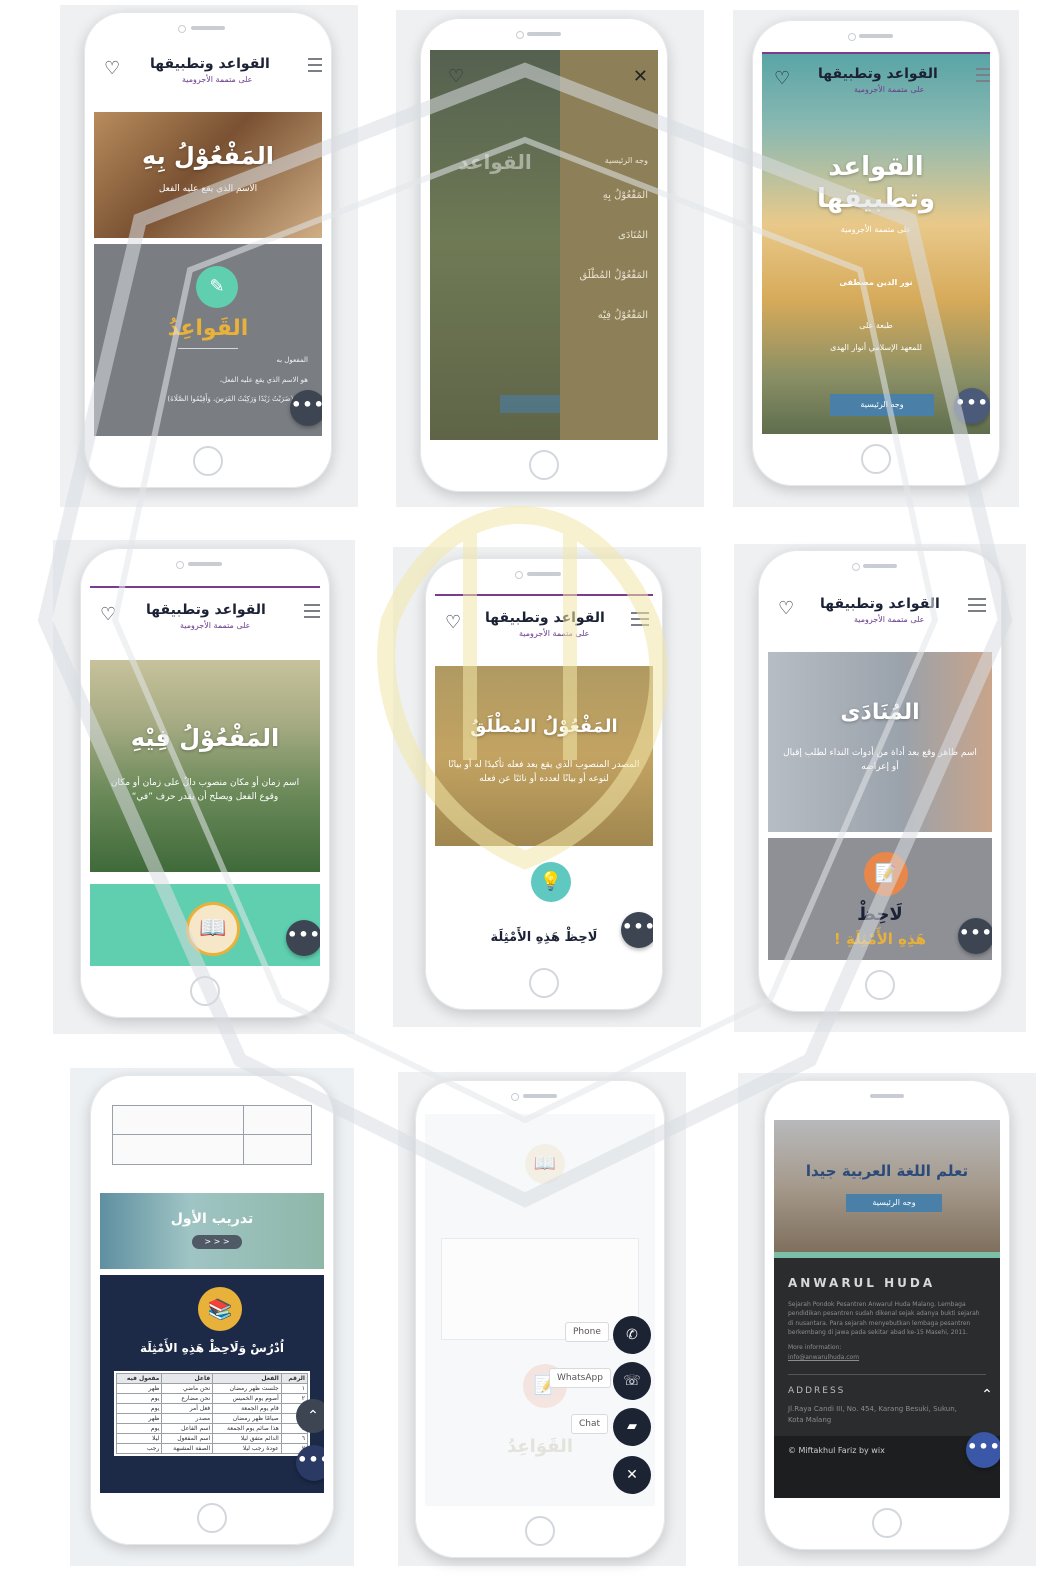  I want to click on rule-line-2: هو الاسم الذي يقع عليه الفعل،, so click(263, 380).